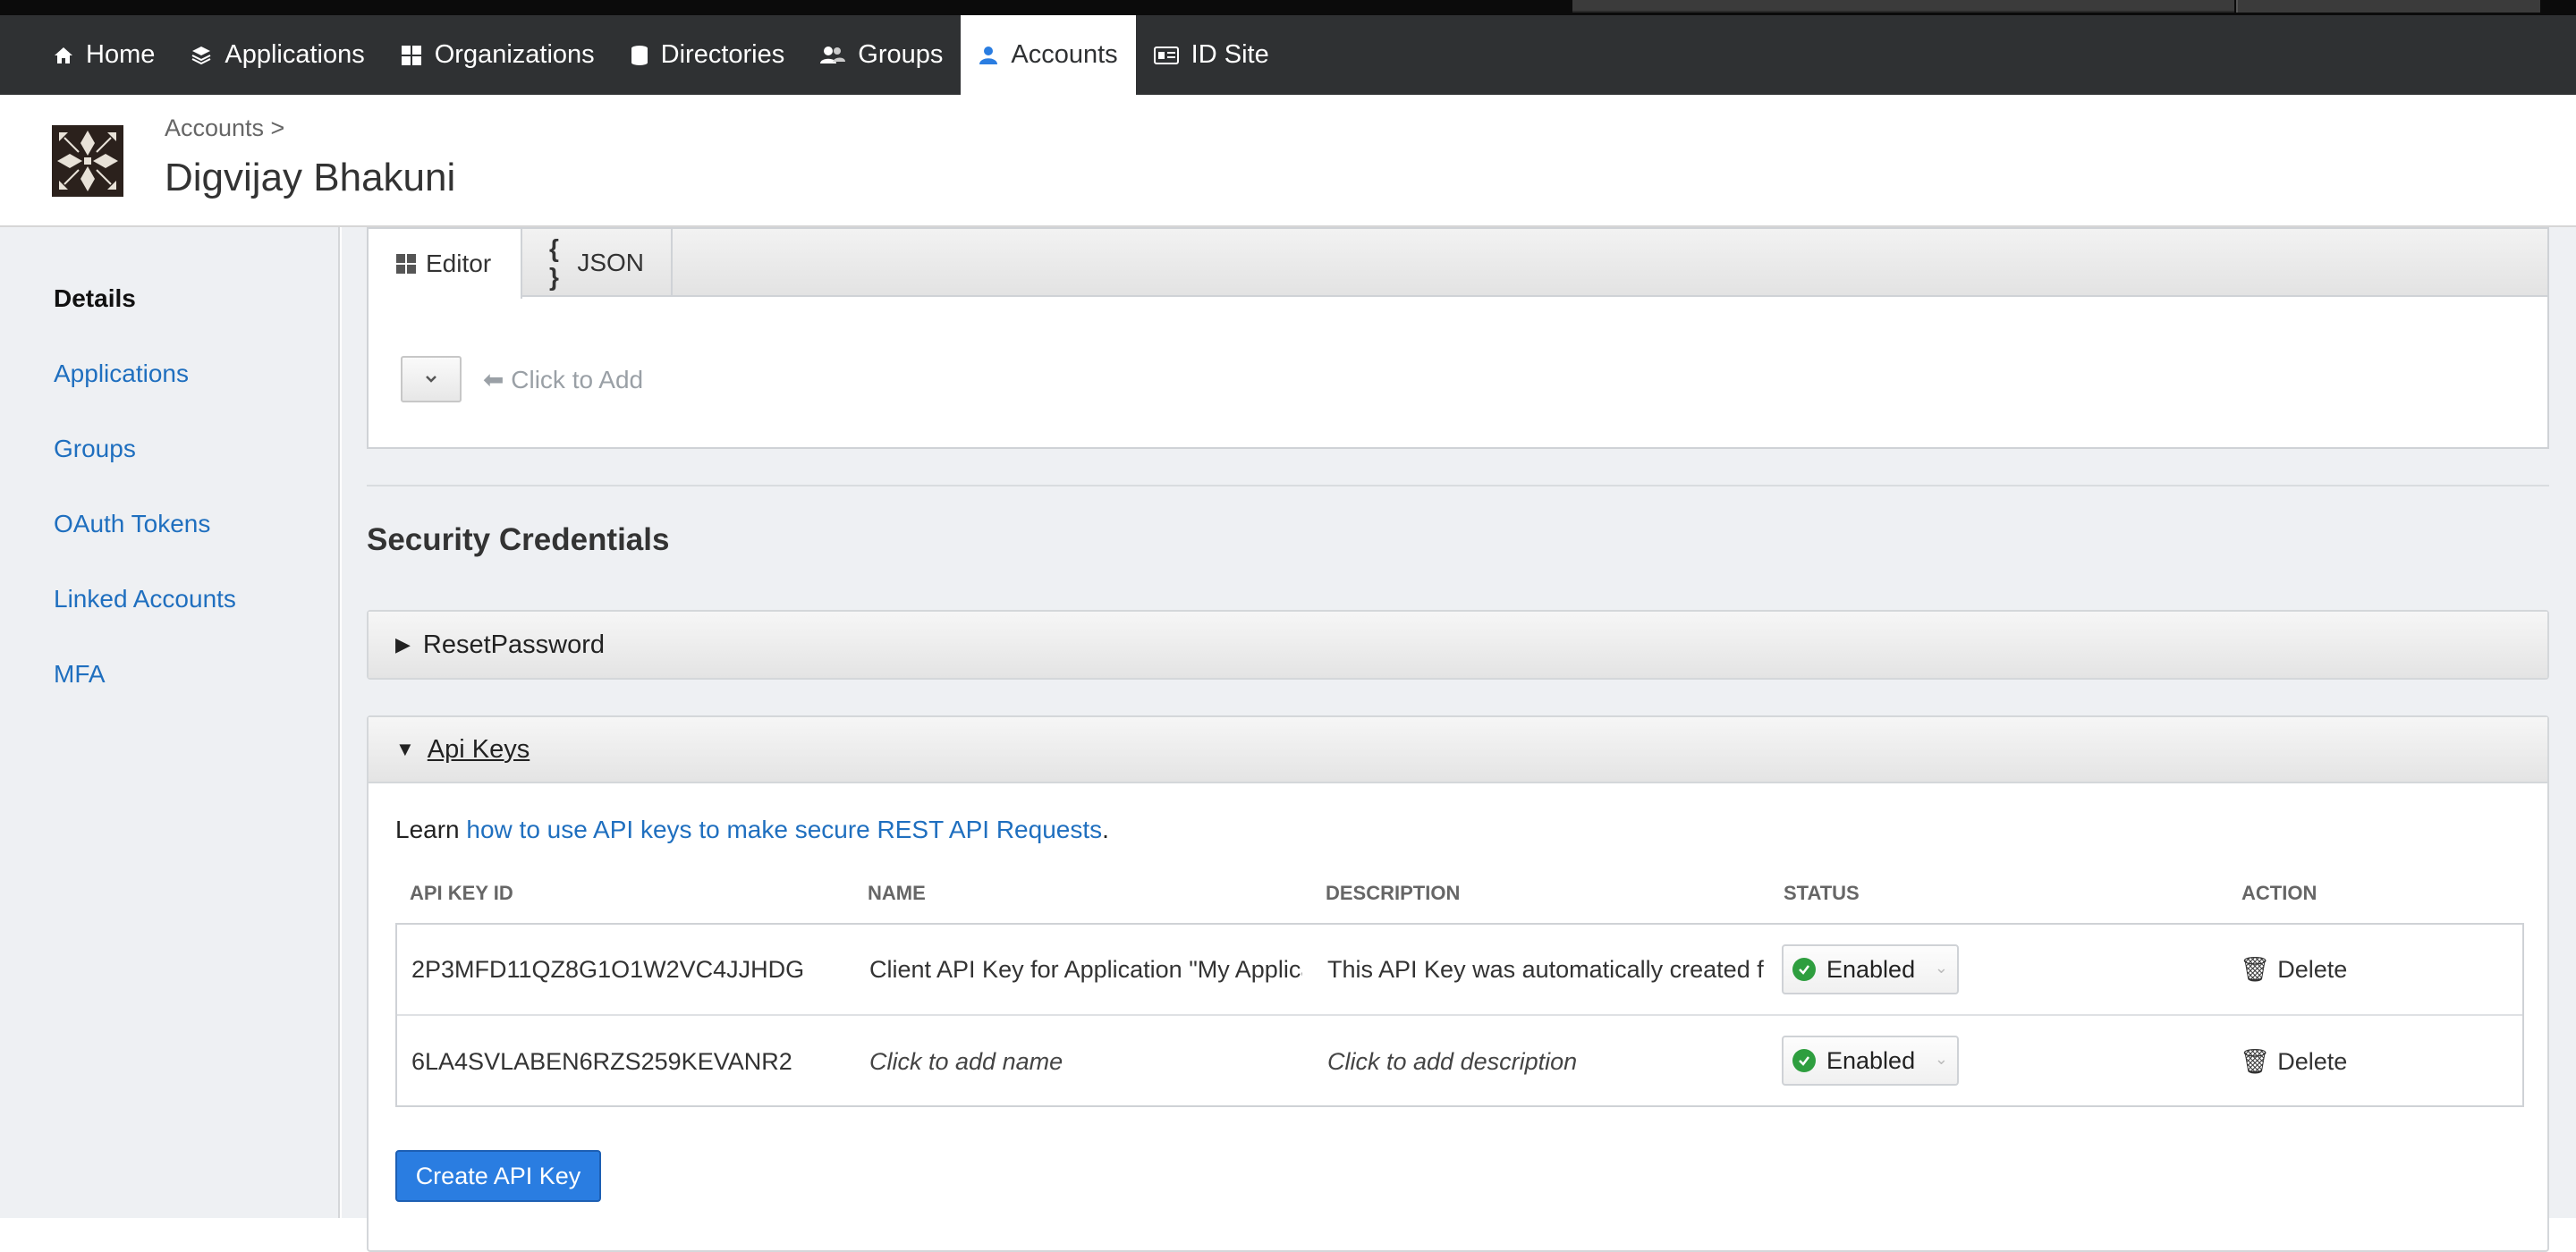 The width and height of the screenshot is (2576, 1252). What do you see at coordinates (121, 374) in the screenshot?
I see `sidebar-item-applications: Applications` at bounding box center [121, 374].